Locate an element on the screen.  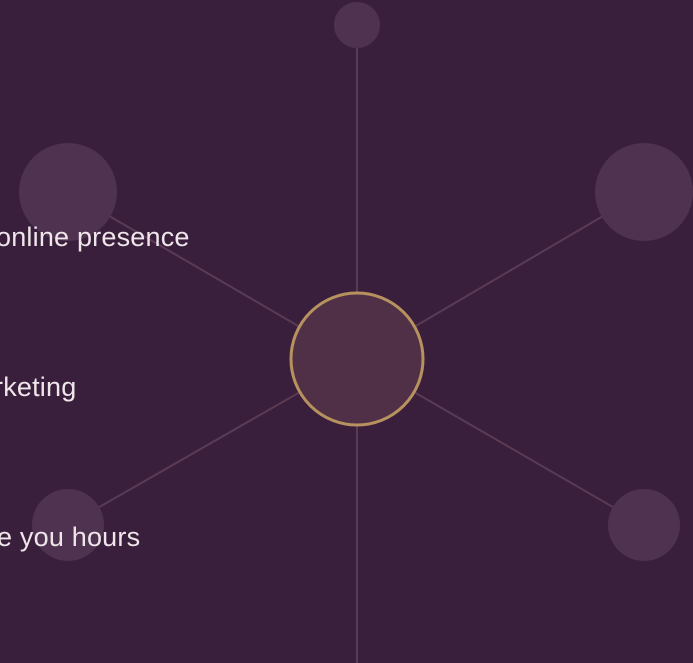
spoke-lower-right is located at coordinates (529, 458).